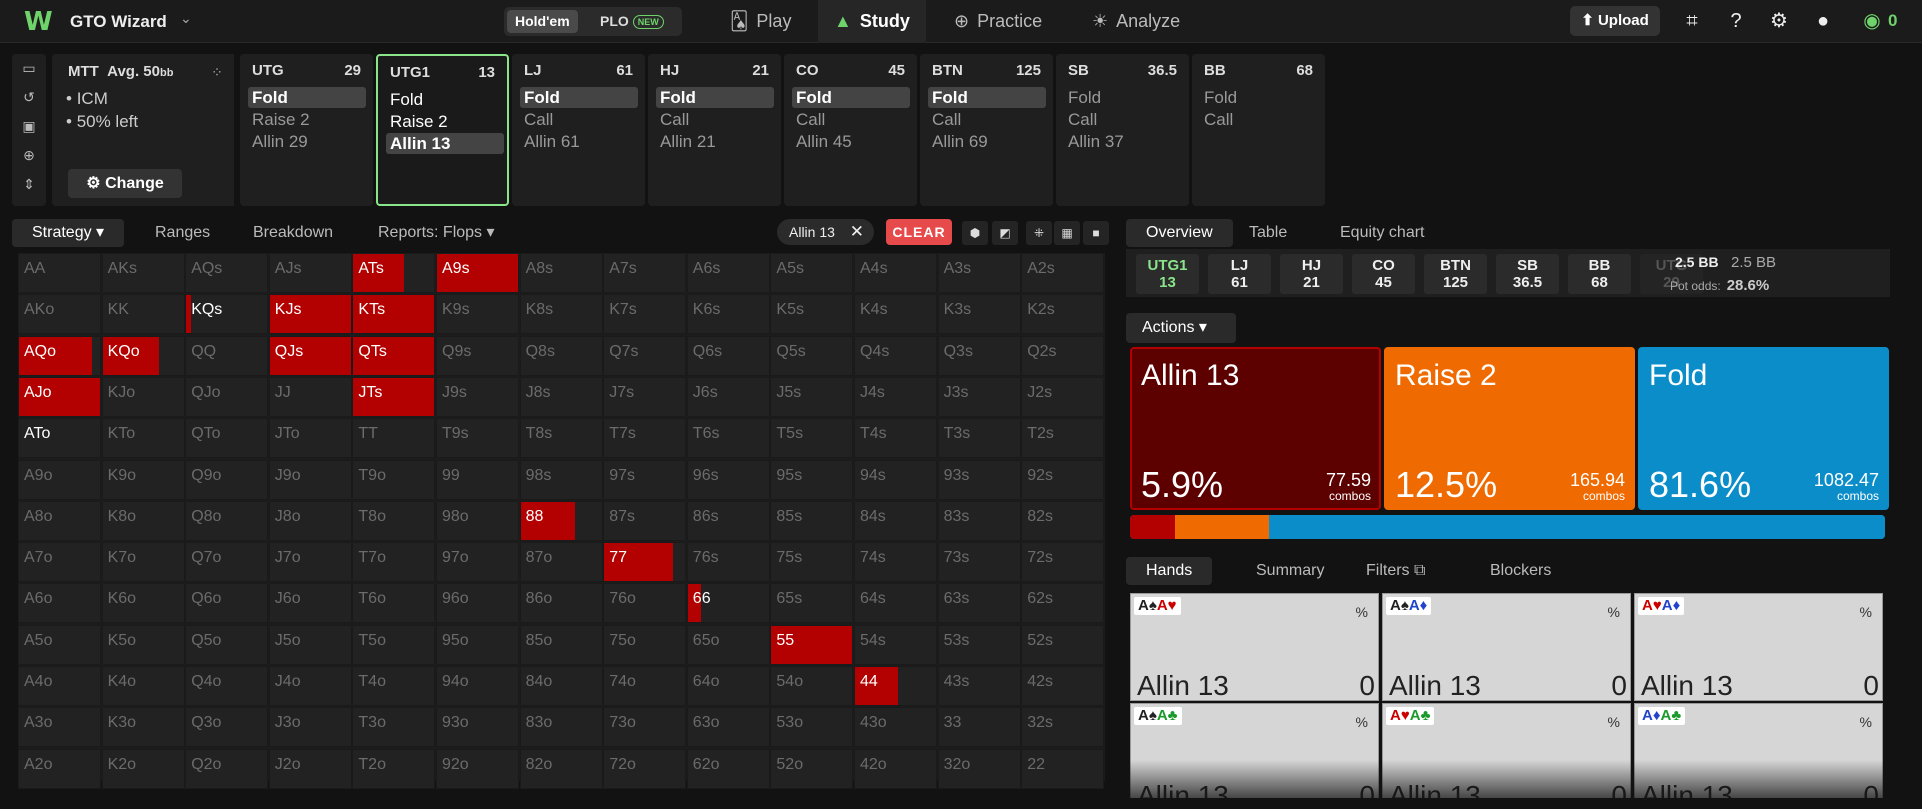 The height and width of the screenshot is (809, 1922). I want to click on hand-cell: J8o, so click(310, 520).